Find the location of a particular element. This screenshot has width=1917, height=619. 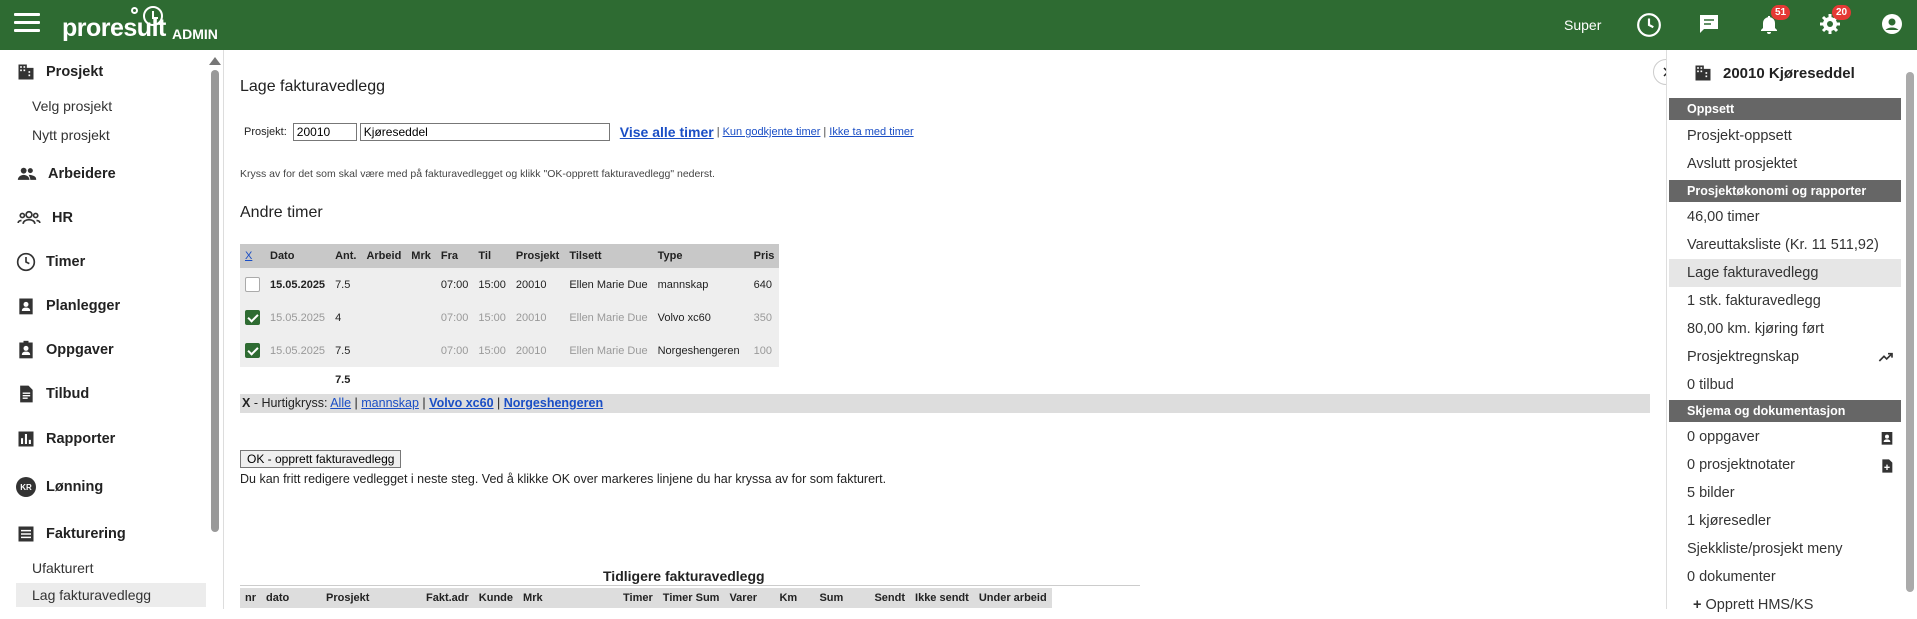

cell-type: mannskap is located at coordinates (700, 284).